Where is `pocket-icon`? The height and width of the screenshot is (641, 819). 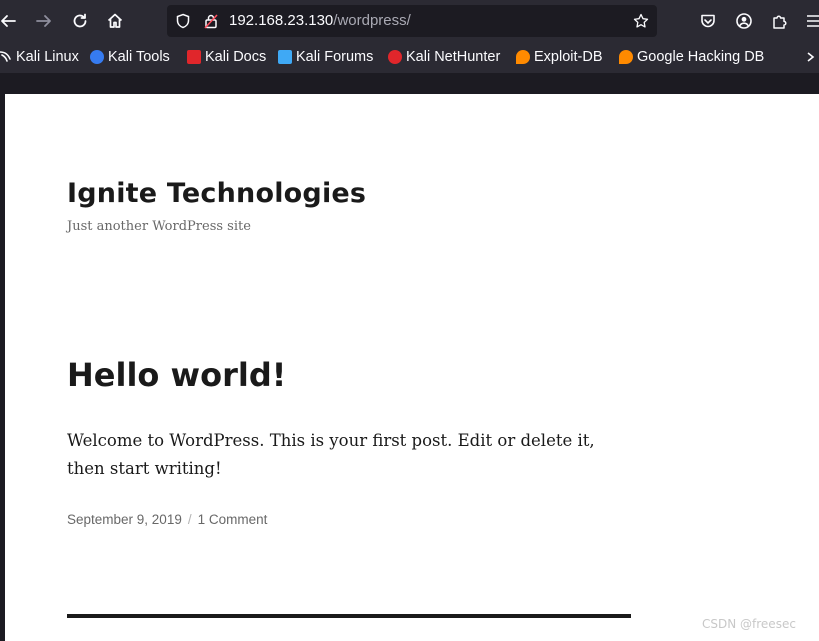
pocket-icon is located at coordinates (708, 21).